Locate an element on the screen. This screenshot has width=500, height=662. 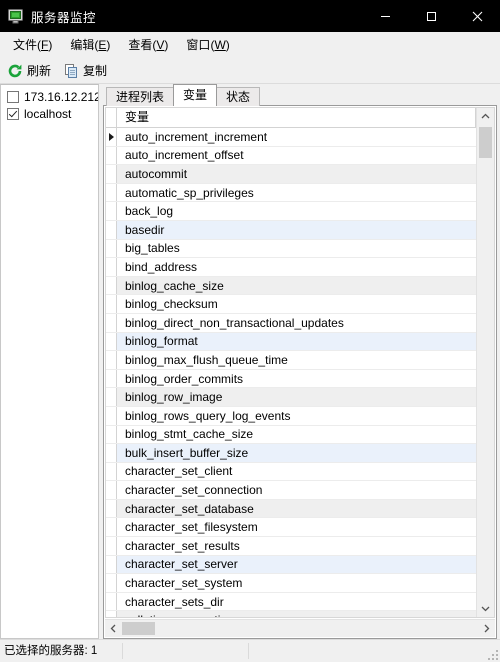
resize-grip-icon is located at coordinates (492, 654).